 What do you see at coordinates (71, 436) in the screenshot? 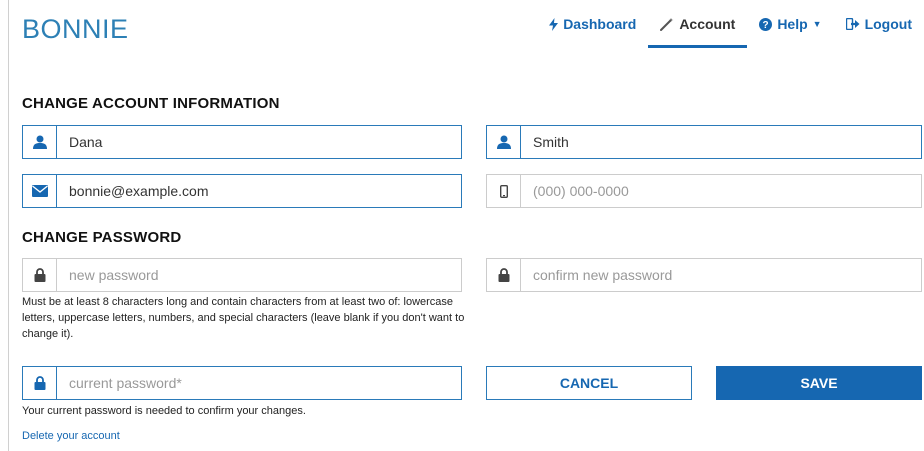
I see `delete-account-link: Delete your account` at bounding box center [71, 436].